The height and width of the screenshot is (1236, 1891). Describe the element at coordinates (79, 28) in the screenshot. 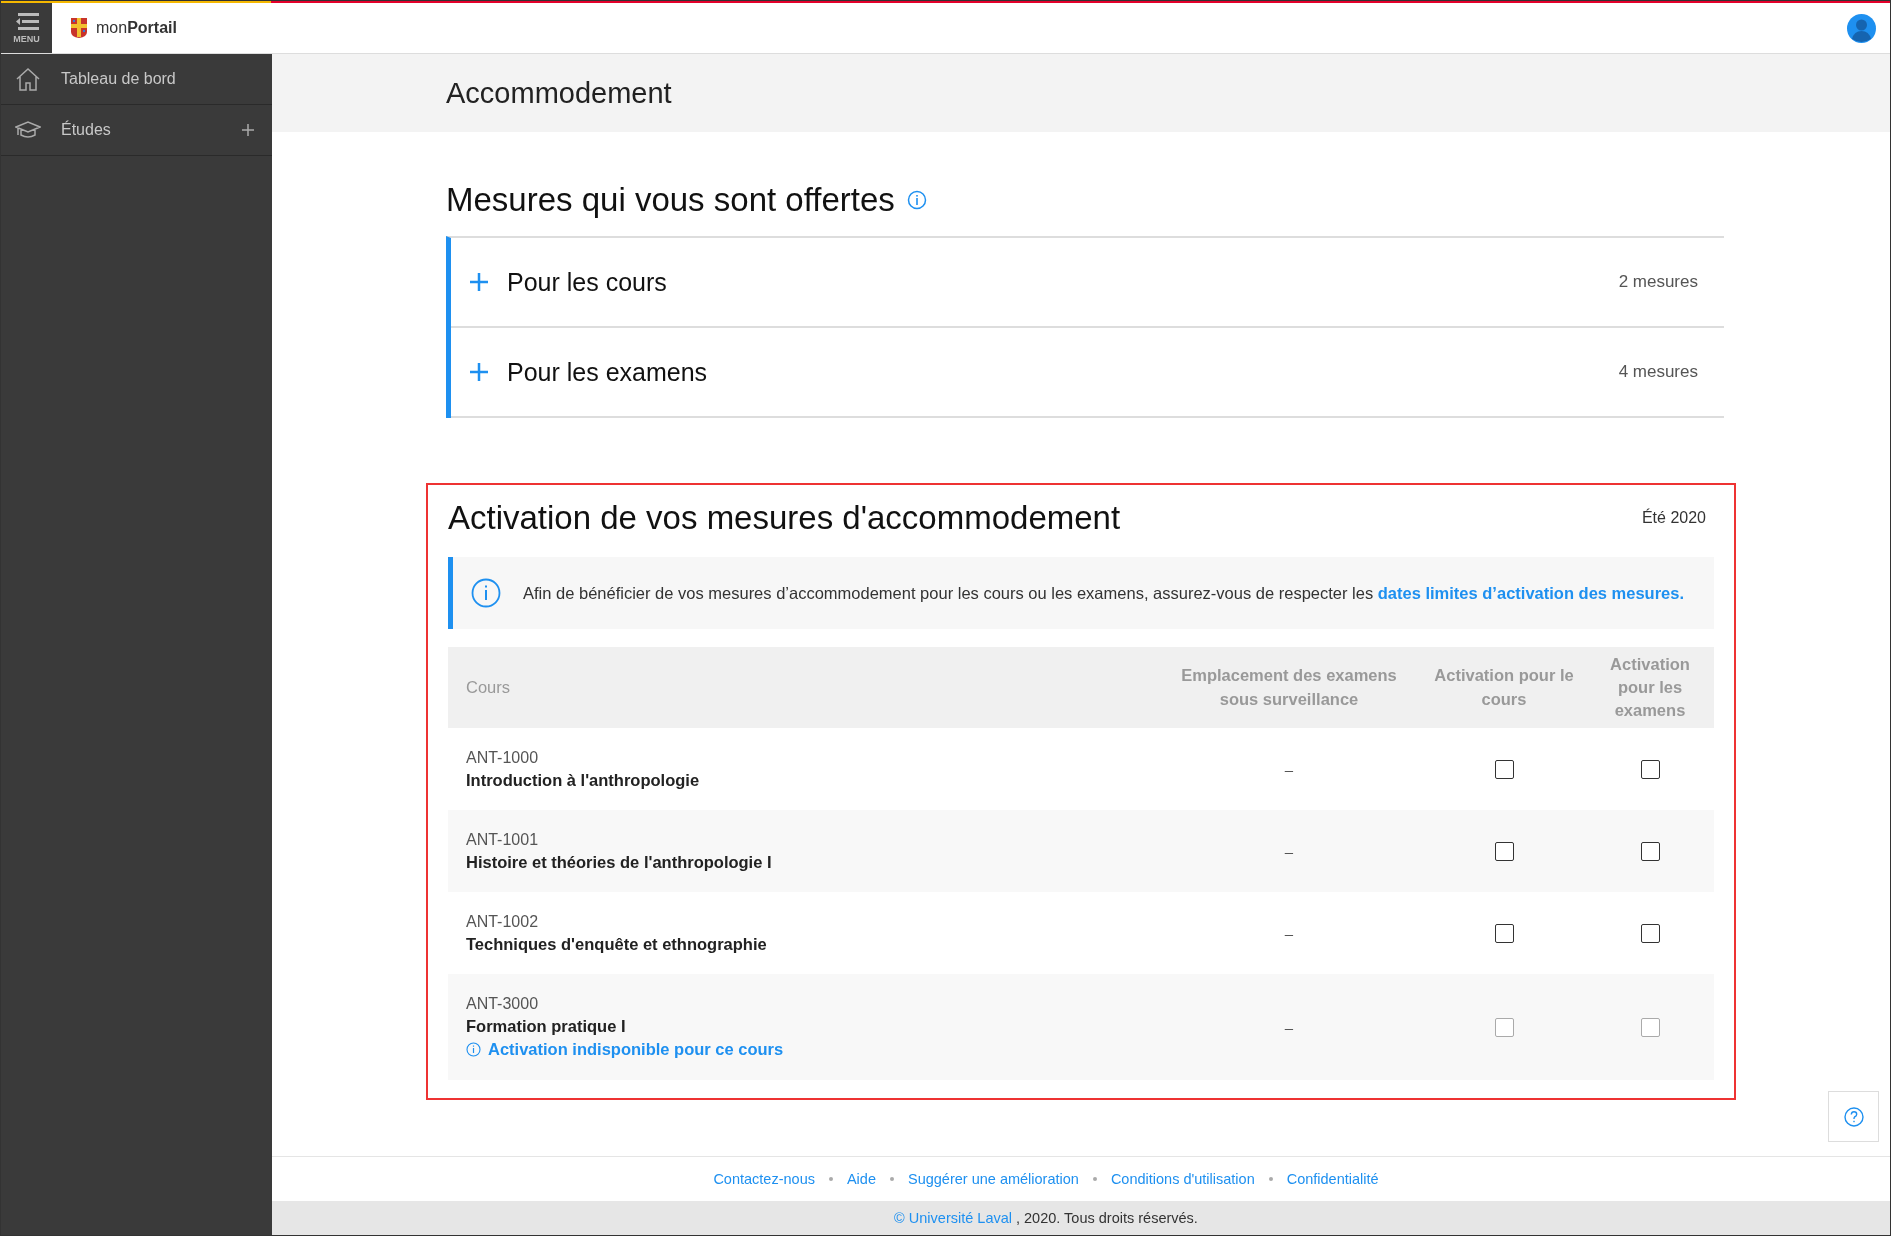

I see `crest-logo` at that location.